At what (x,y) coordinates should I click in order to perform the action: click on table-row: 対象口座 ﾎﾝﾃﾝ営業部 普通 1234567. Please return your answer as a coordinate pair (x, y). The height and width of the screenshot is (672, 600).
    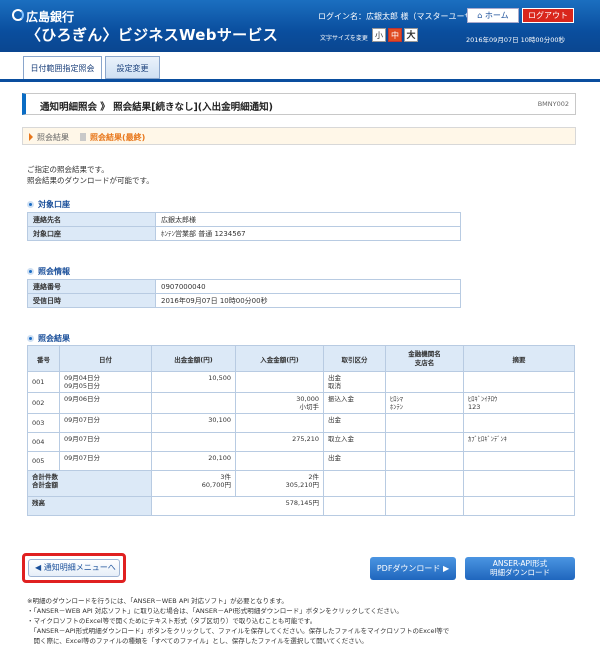
    Looking at the image, I should click on (244, 233).